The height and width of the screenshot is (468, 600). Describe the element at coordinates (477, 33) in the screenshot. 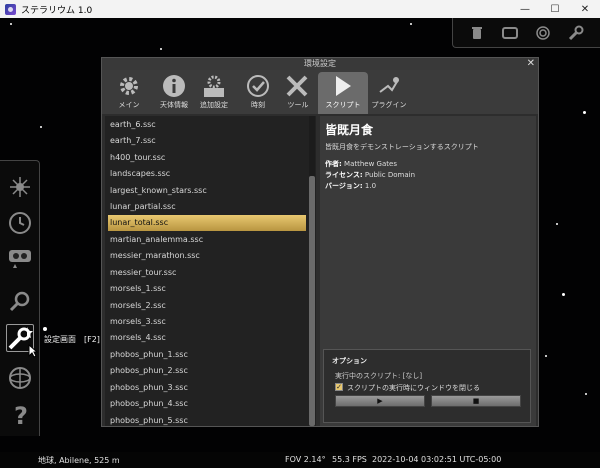

I see `trash-icon` at that location.